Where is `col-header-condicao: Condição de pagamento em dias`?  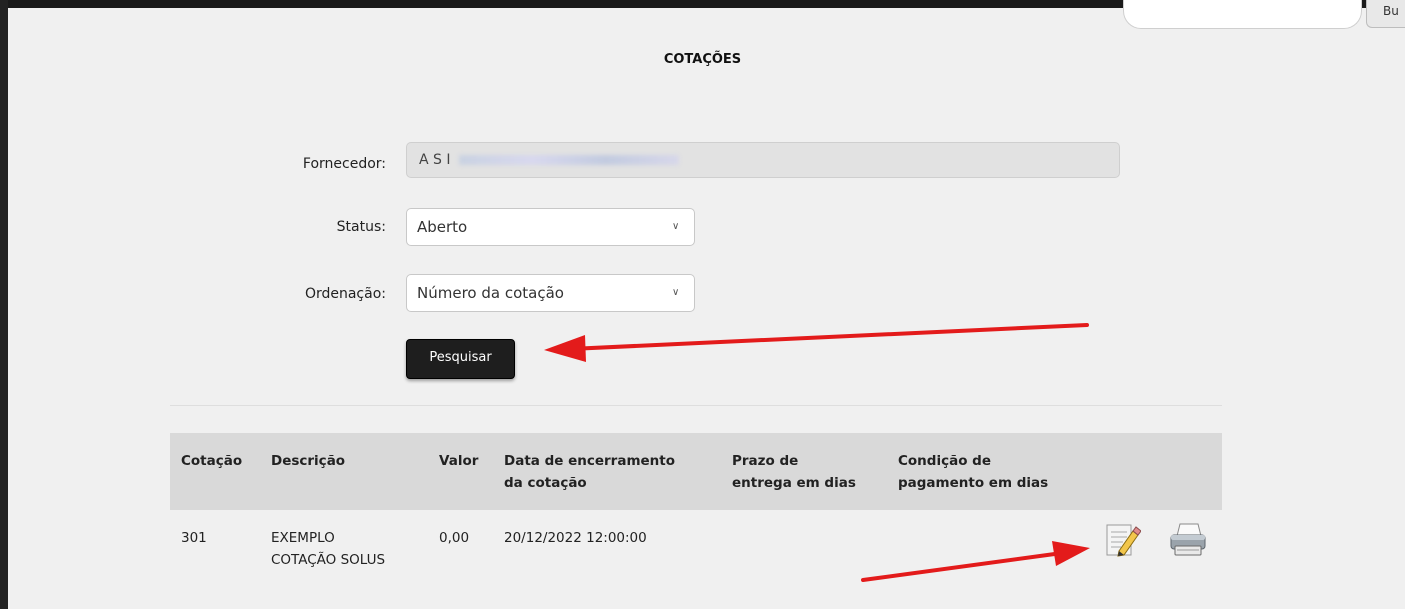
col-header-condicao: Condição de pagamento em dias is located at coordinates (973, 472).